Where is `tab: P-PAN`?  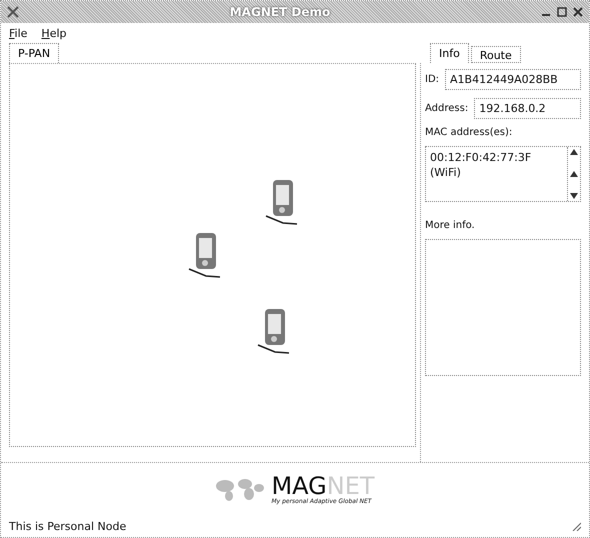 tab: P-PAN is located at coordinates (34, 53).